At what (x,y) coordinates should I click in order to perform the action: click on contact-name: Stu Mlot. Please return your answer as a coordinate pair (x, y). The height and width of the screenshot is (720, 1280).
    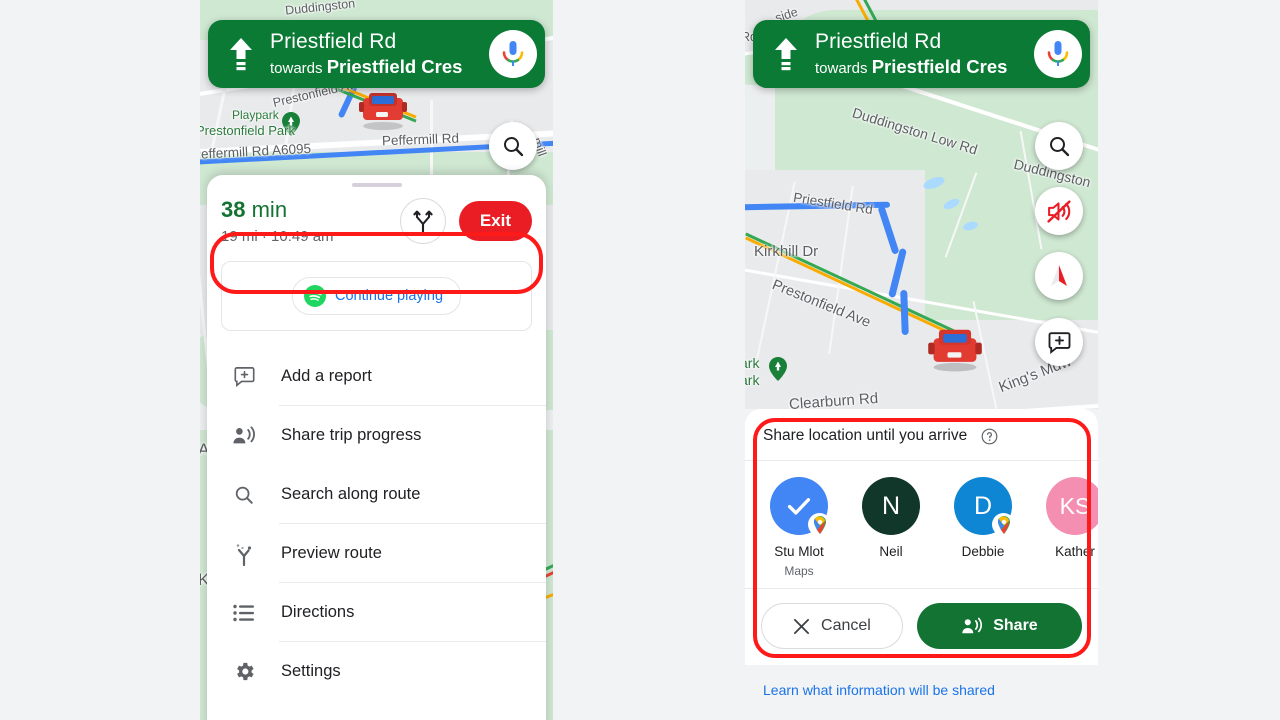
    Looking at the image, I should click on (799, 551).